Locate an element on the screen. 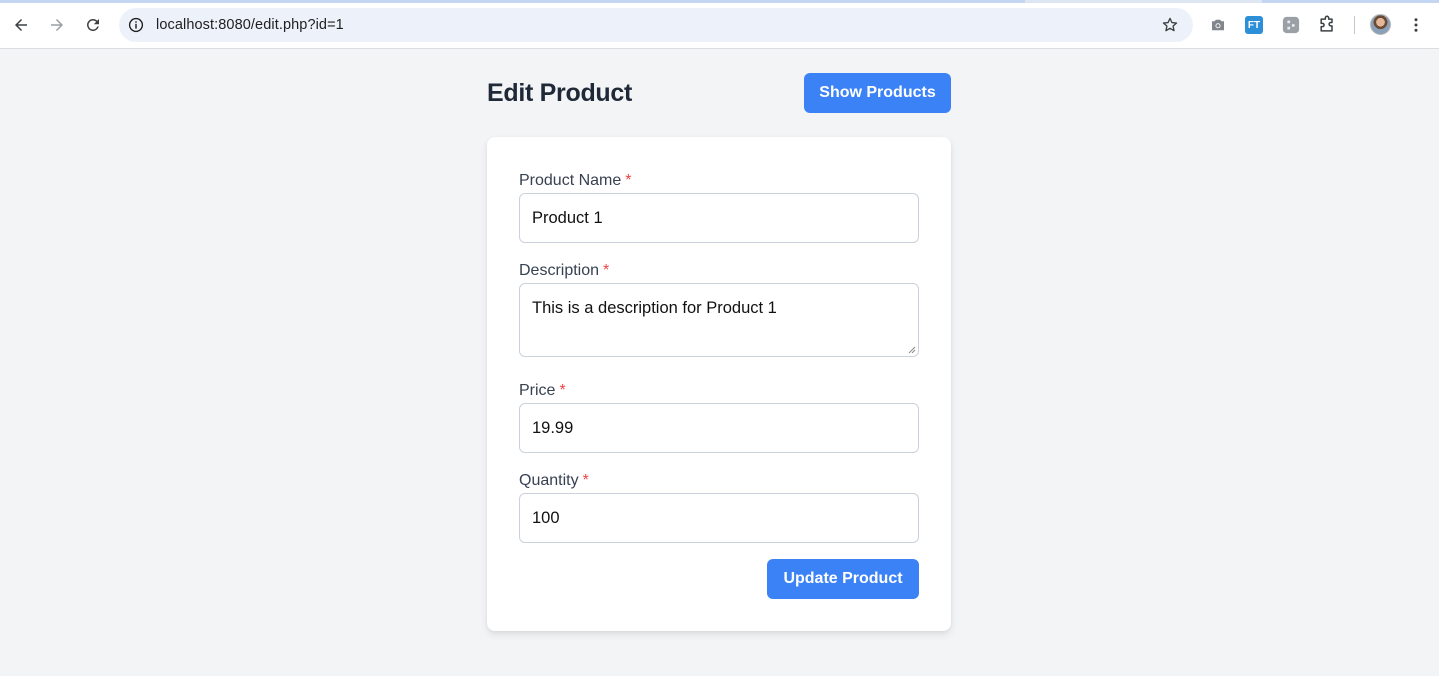 Image resolution: width=1439 pixels, height=676 pixels. camera-icon is located at coordinates (1218, 25).